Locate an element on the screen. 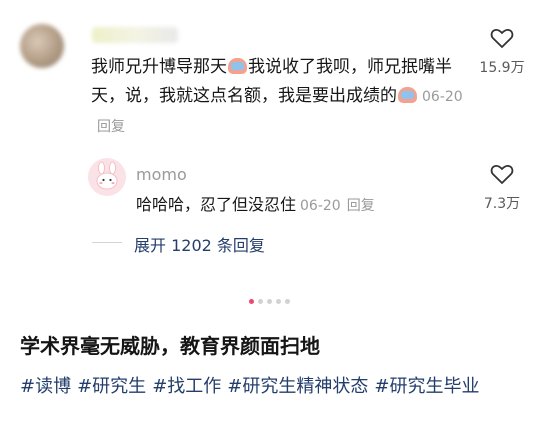 The height and width of the screenshot is (439, 538). reply-avatar is located at coordinates (107, 177).